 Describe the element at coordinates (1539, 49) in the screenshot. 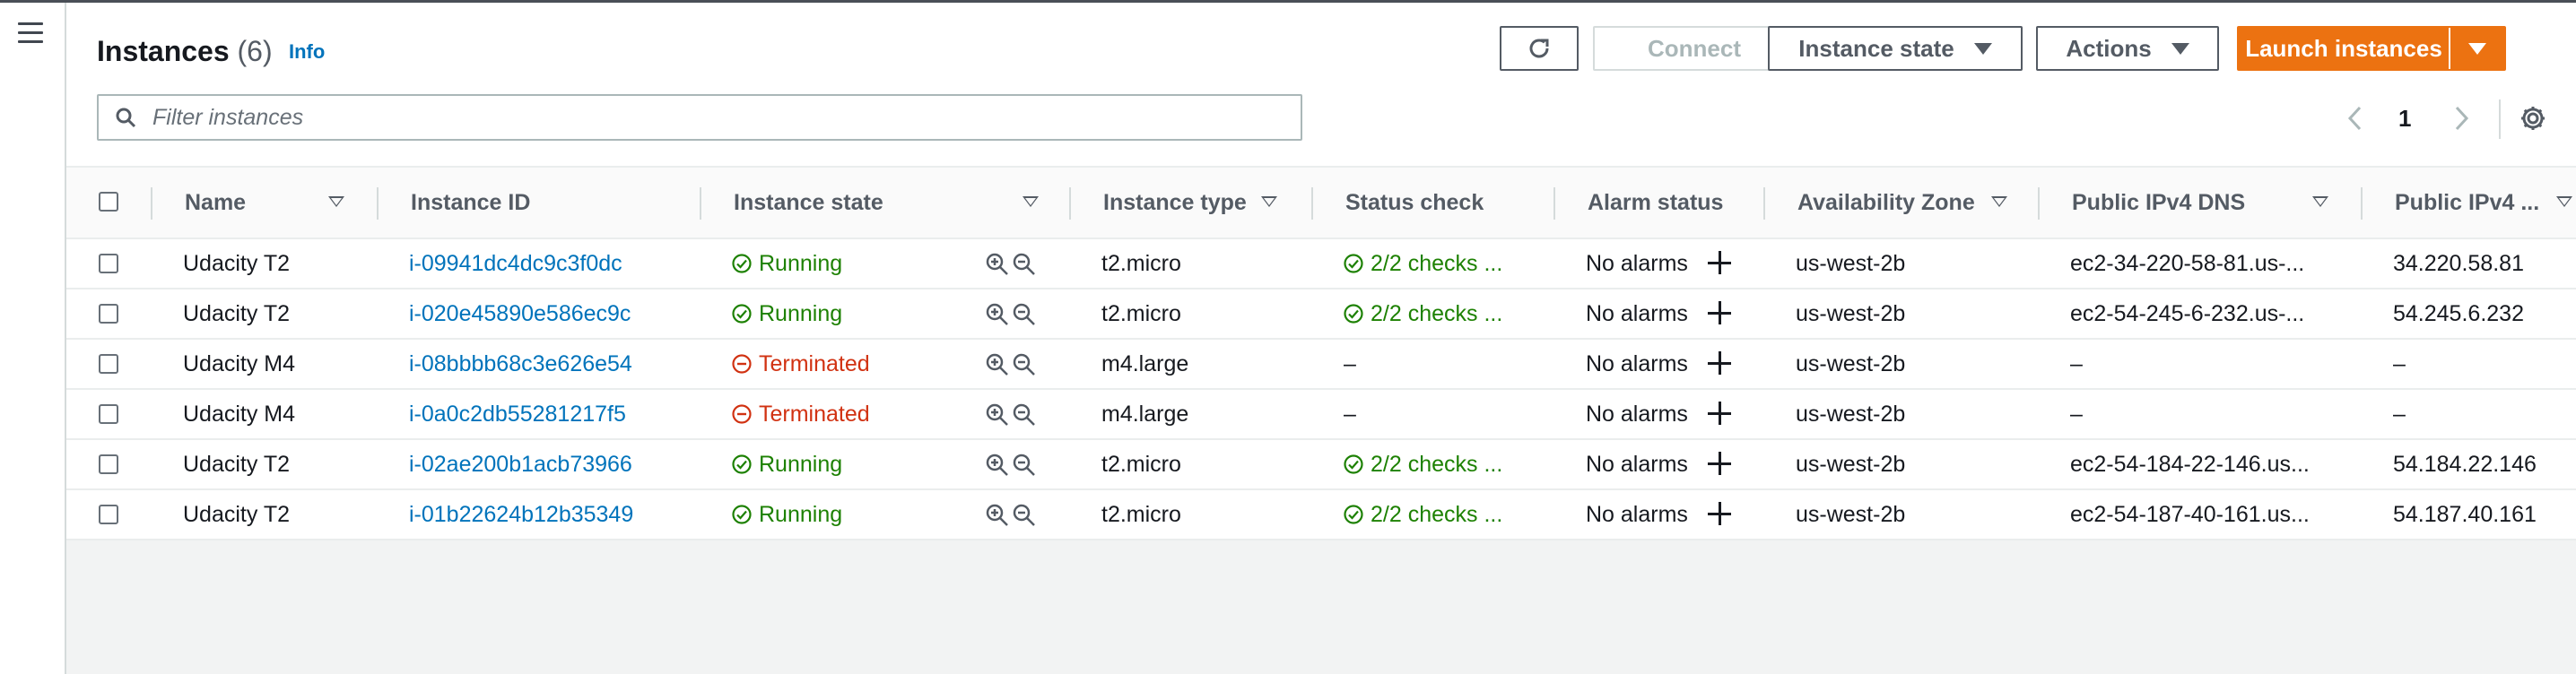

I see `refresh-button` at that location.